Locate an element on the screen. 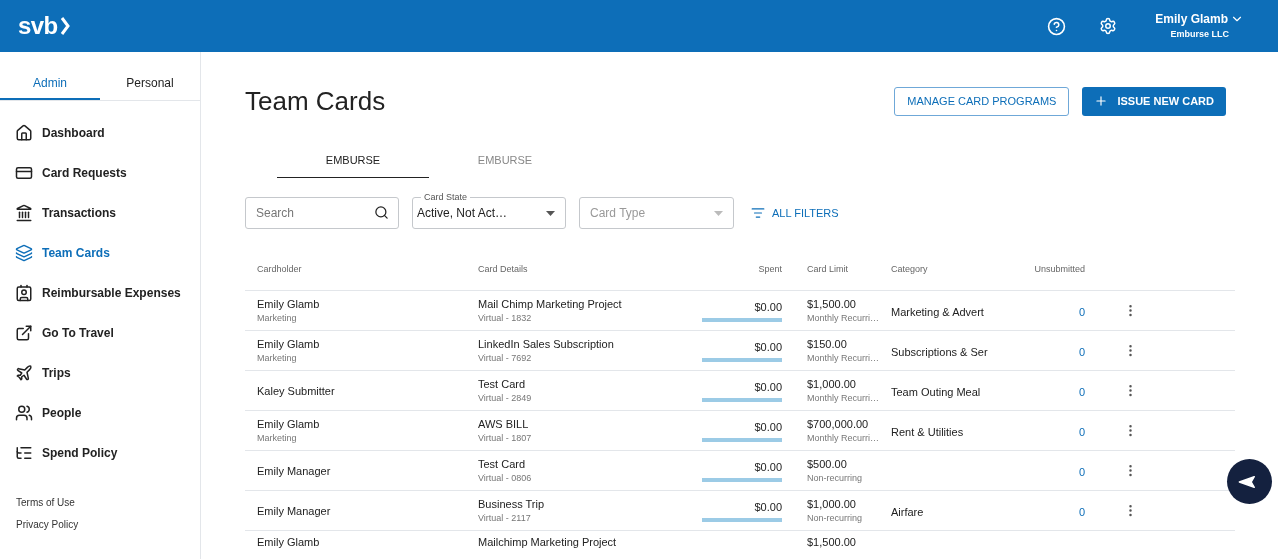 This screenshot has height=559, width=1278. search-icon is located at coordinates (381, 212).